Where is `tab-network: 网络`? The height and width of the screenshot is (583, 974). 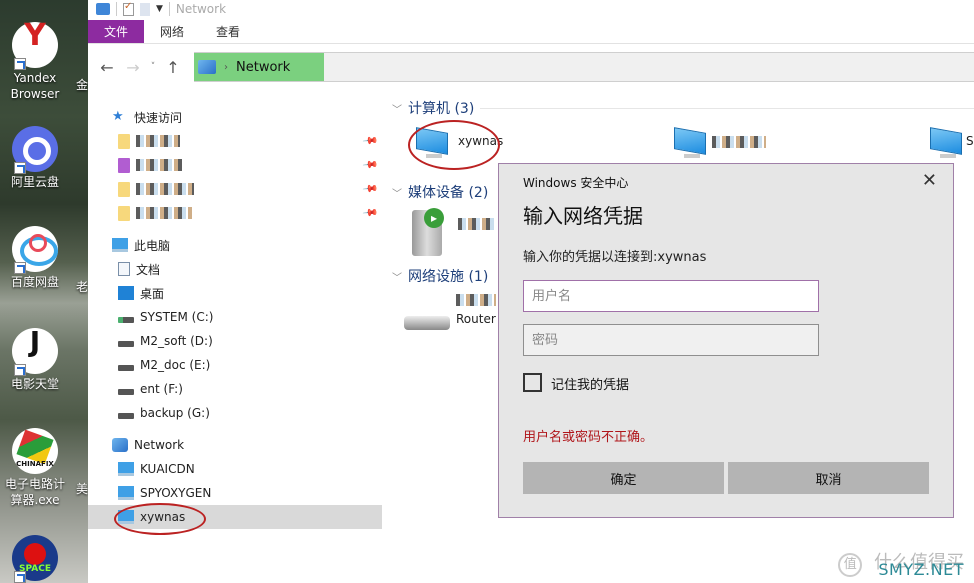 tab-network: 网络 is located at coordinates (172, 31).